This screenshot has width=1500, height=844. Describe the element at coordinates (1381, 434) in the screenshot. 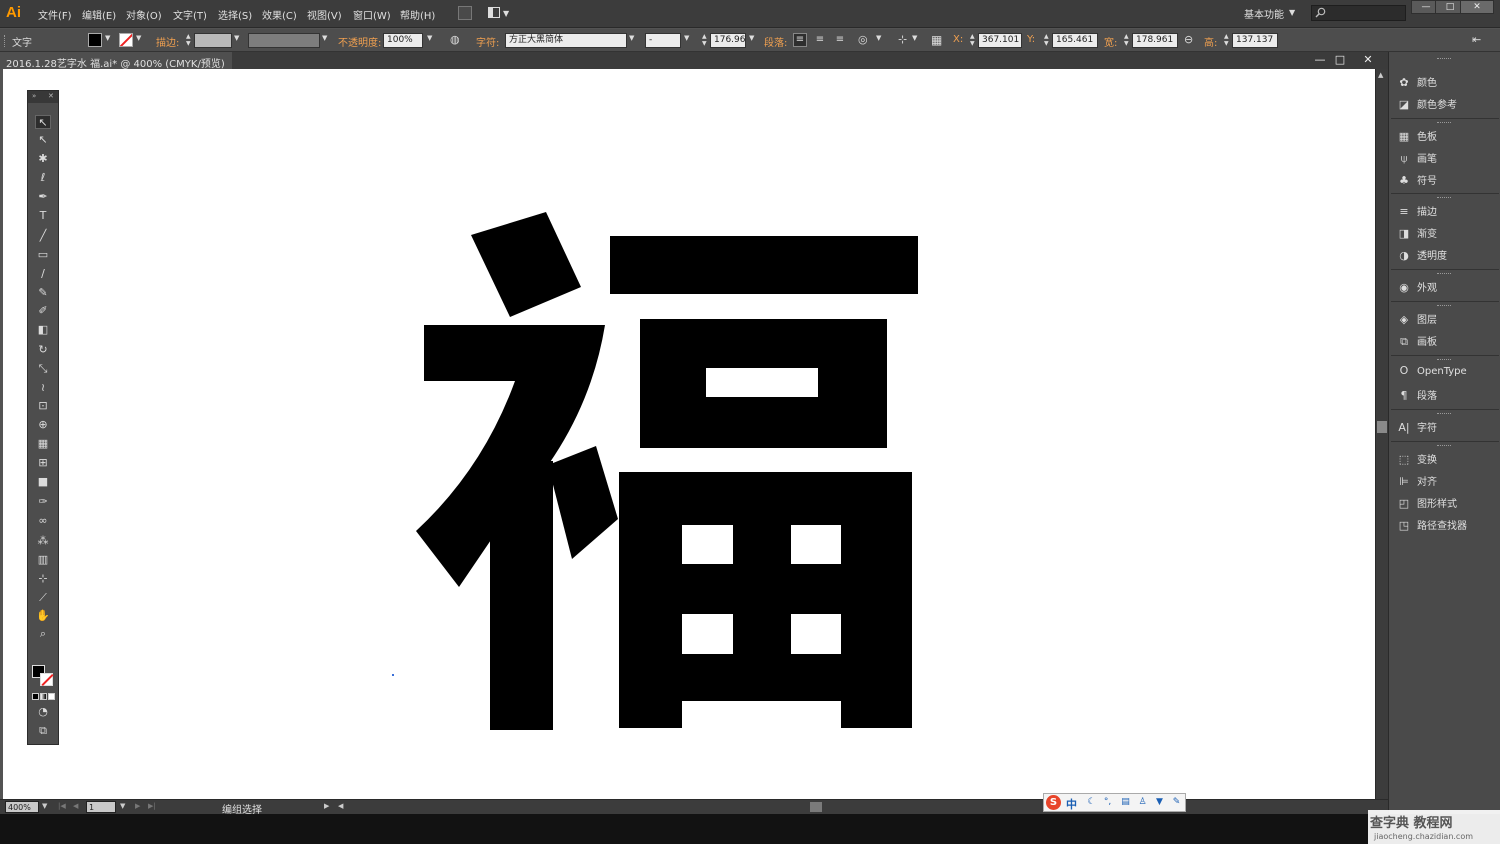

I see `vertical-scrollbar: ▲` at that location.